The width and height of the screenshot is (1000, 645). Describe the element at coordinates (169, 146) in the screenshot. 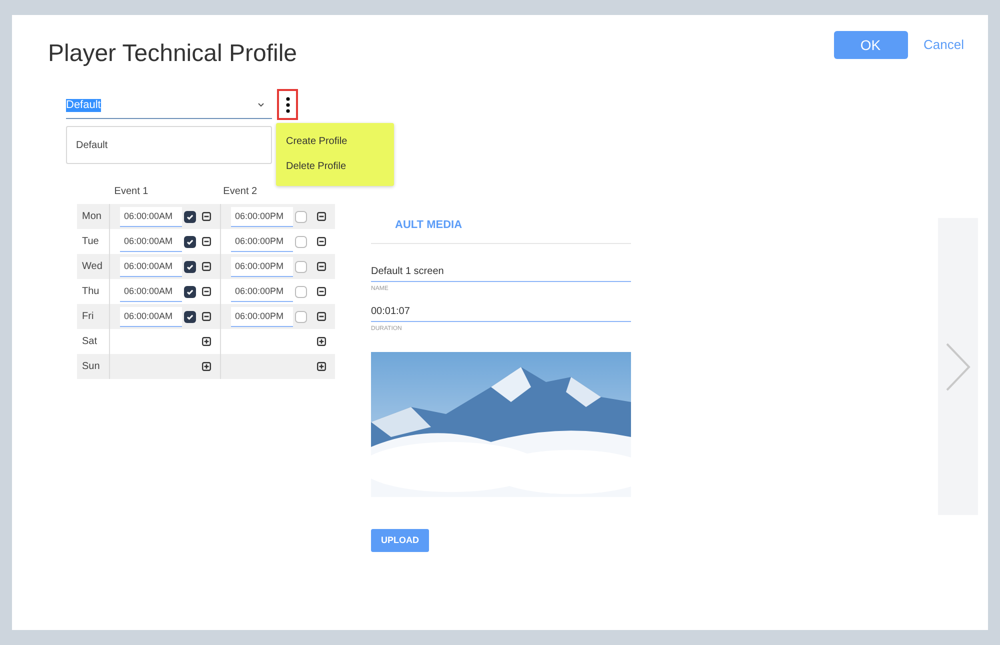

I see `dropdown-option: Default` at that location.